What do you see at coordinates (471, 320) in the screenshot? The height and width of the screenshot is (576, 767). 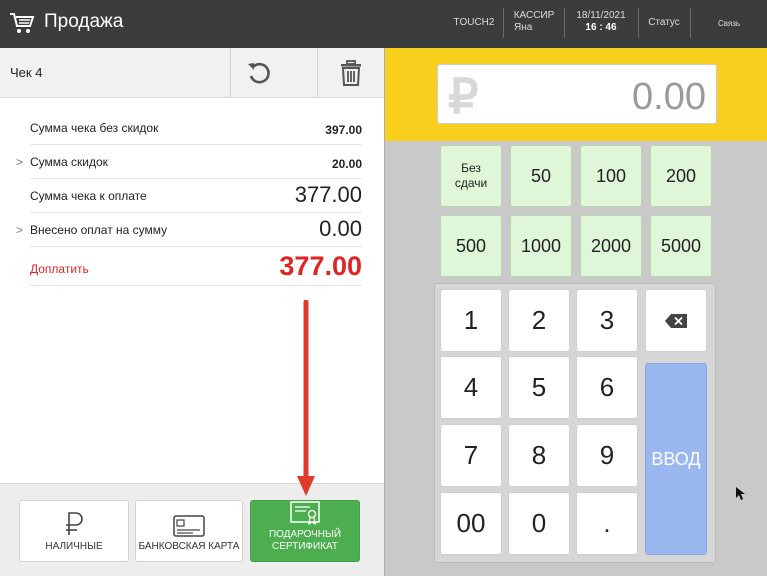 I see `key-1: 1` at bounding box center [471, 320].